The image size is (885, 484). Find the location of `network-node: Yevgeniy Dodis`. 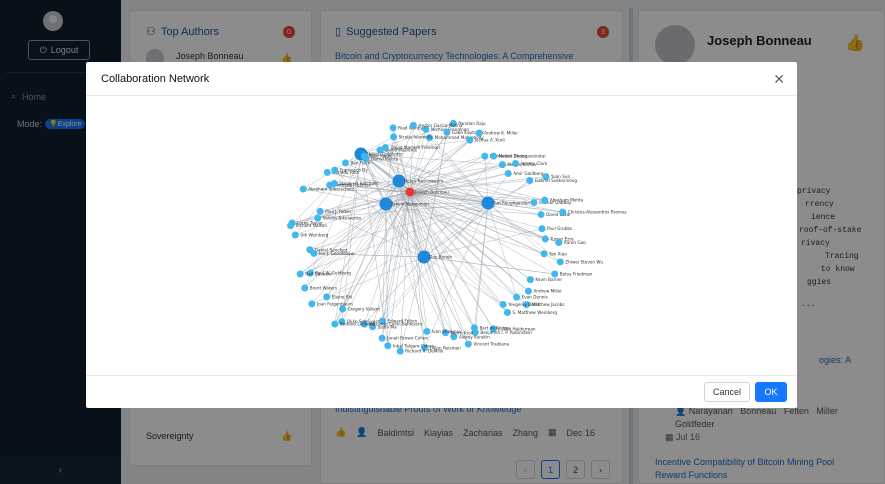

network-node: Yevgeniy Dodis is located at coordinates (519, 304).